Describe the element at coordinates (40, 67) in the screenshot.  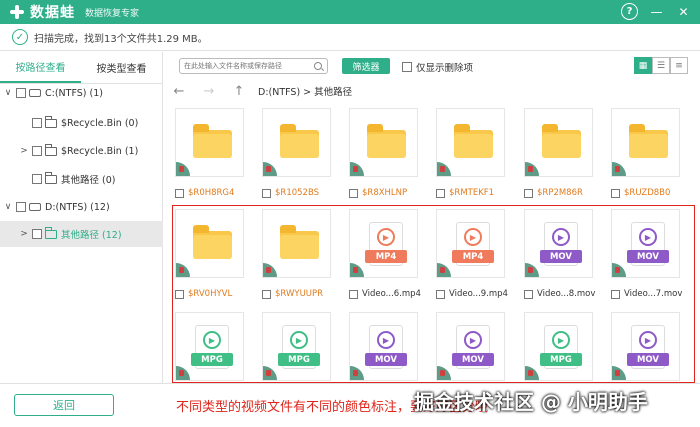
I see `tab-by-path: 按路径查看` at that location.